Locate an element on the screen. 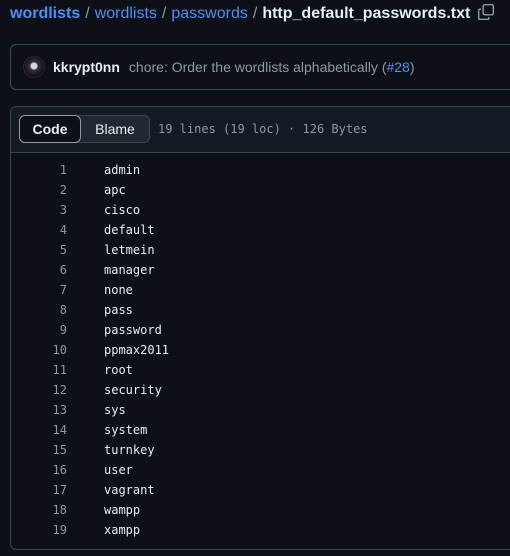 The image size is (510, 556). avatar is located at coordinates (34, 67).